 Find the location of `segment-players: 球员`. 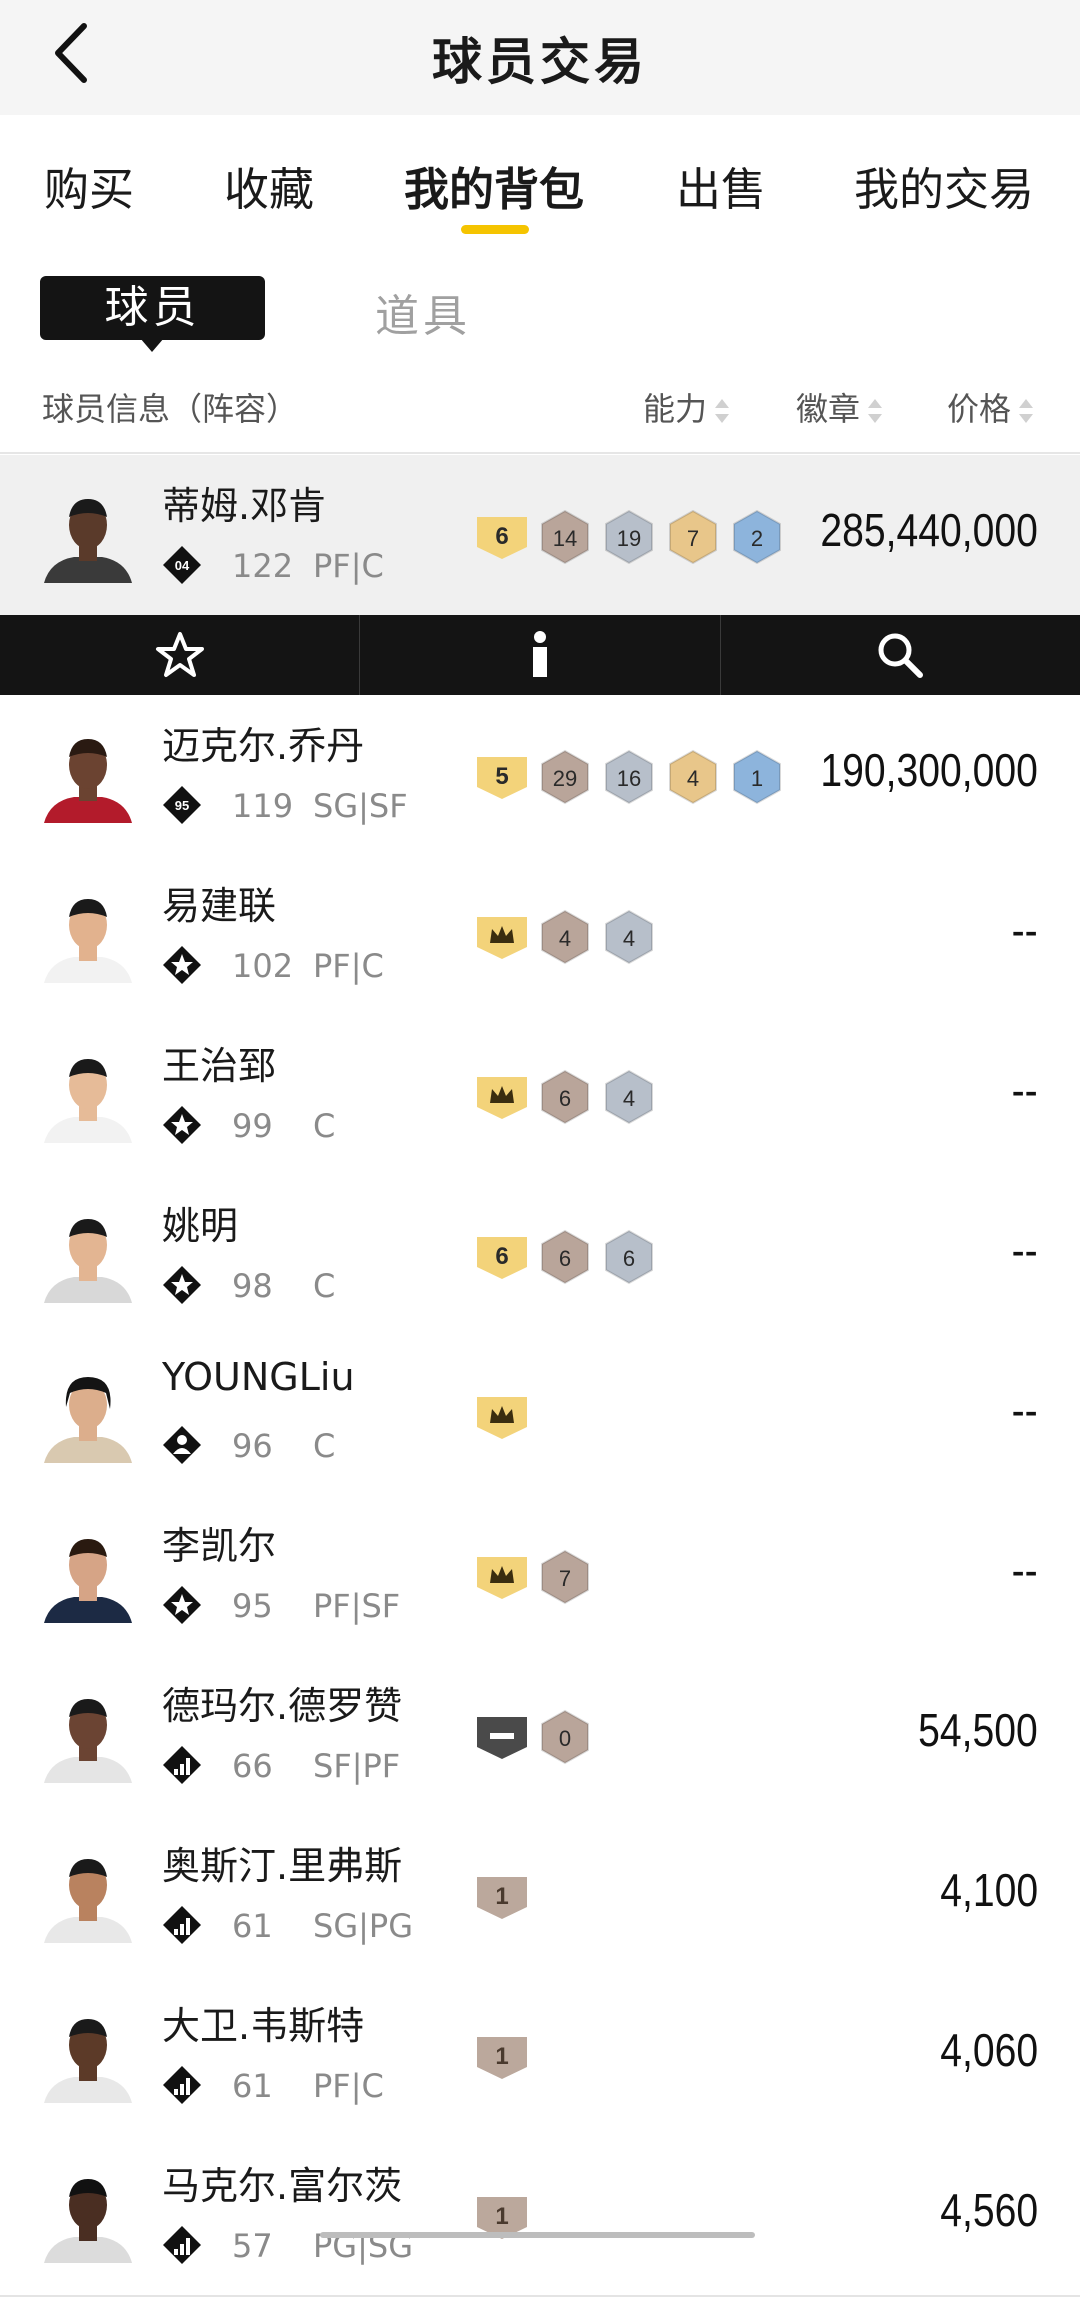

segment-players: 球员 is located at coordinates (152, 308).